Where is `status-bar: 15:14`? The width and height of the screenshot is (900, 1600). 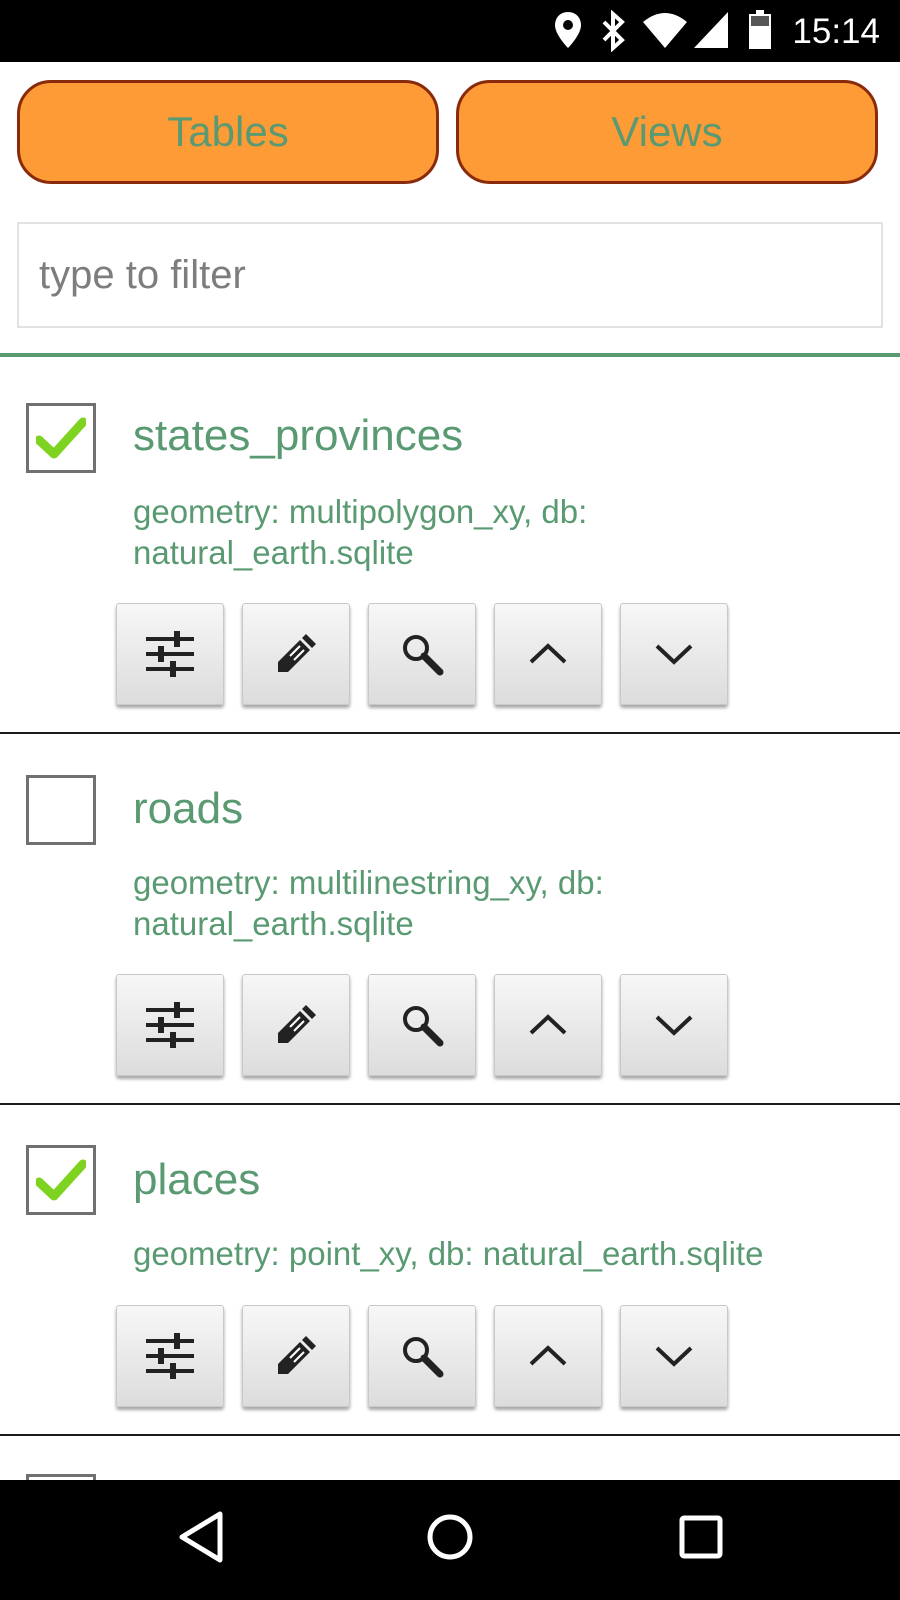
status-bar: 15:14 is located at coordinates (450, 31).